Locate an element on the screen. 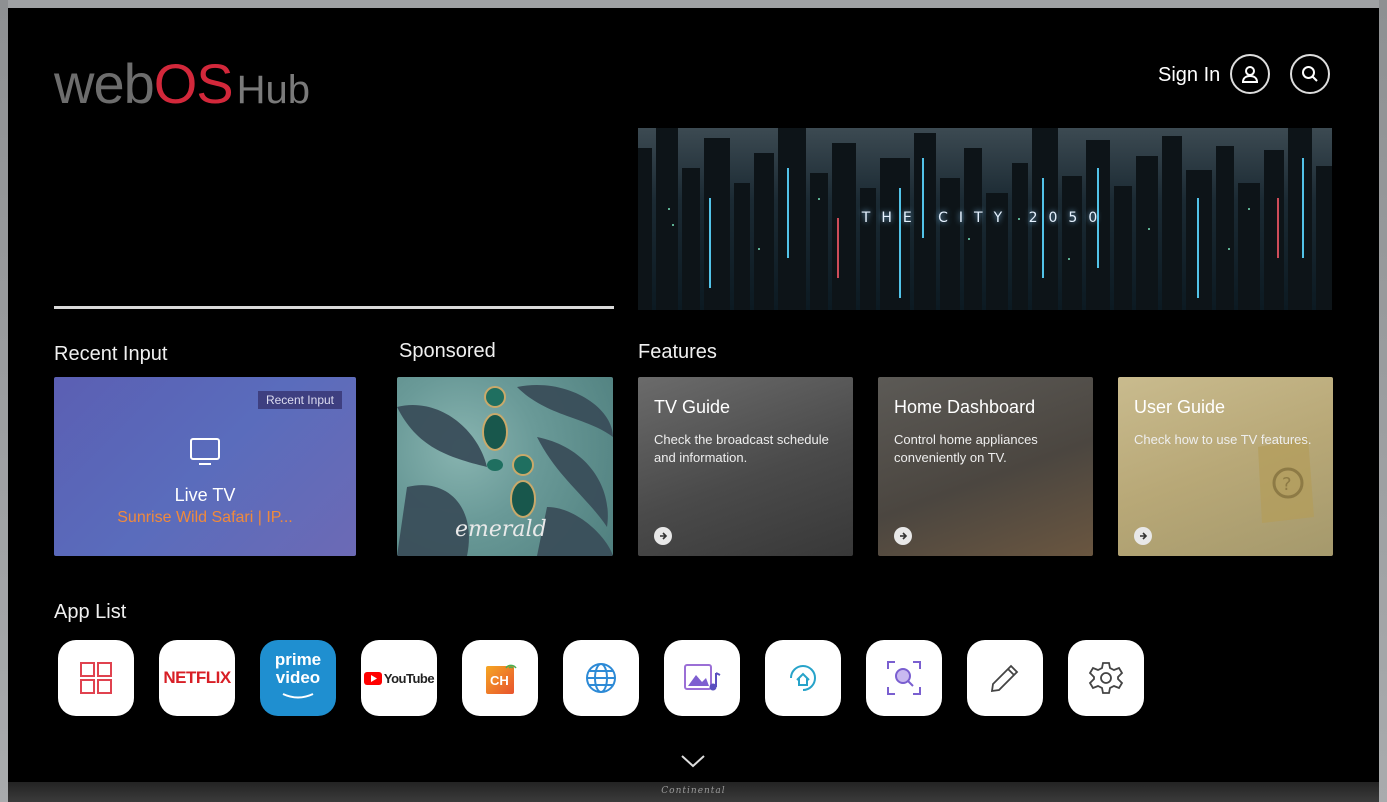  grid-icon is located at coordinates (96, 678).